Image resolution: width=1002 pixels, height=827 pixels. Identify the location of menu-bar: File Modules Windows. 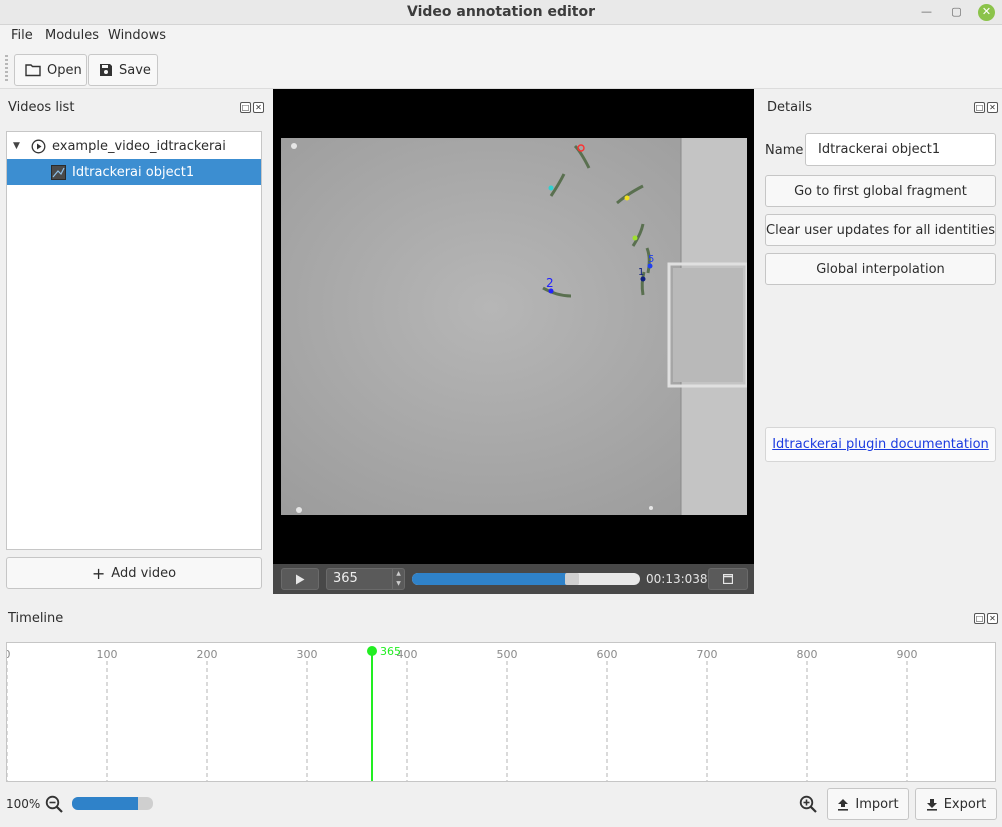
(501, 36).